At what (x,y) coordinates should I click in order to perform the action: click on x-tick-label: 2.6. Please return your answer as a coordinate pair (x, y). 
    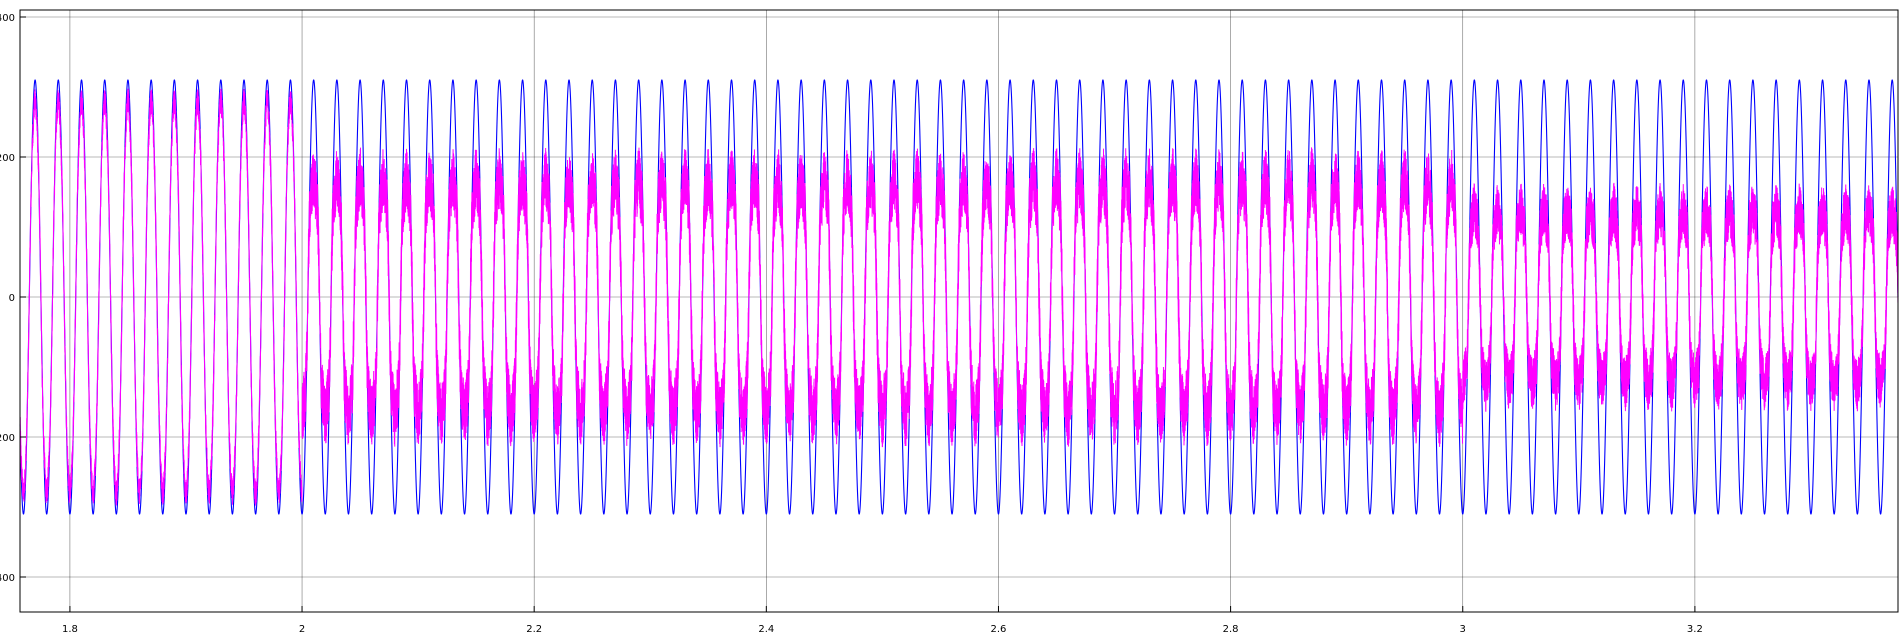
    Looking at the image, I should click on (999, 629).